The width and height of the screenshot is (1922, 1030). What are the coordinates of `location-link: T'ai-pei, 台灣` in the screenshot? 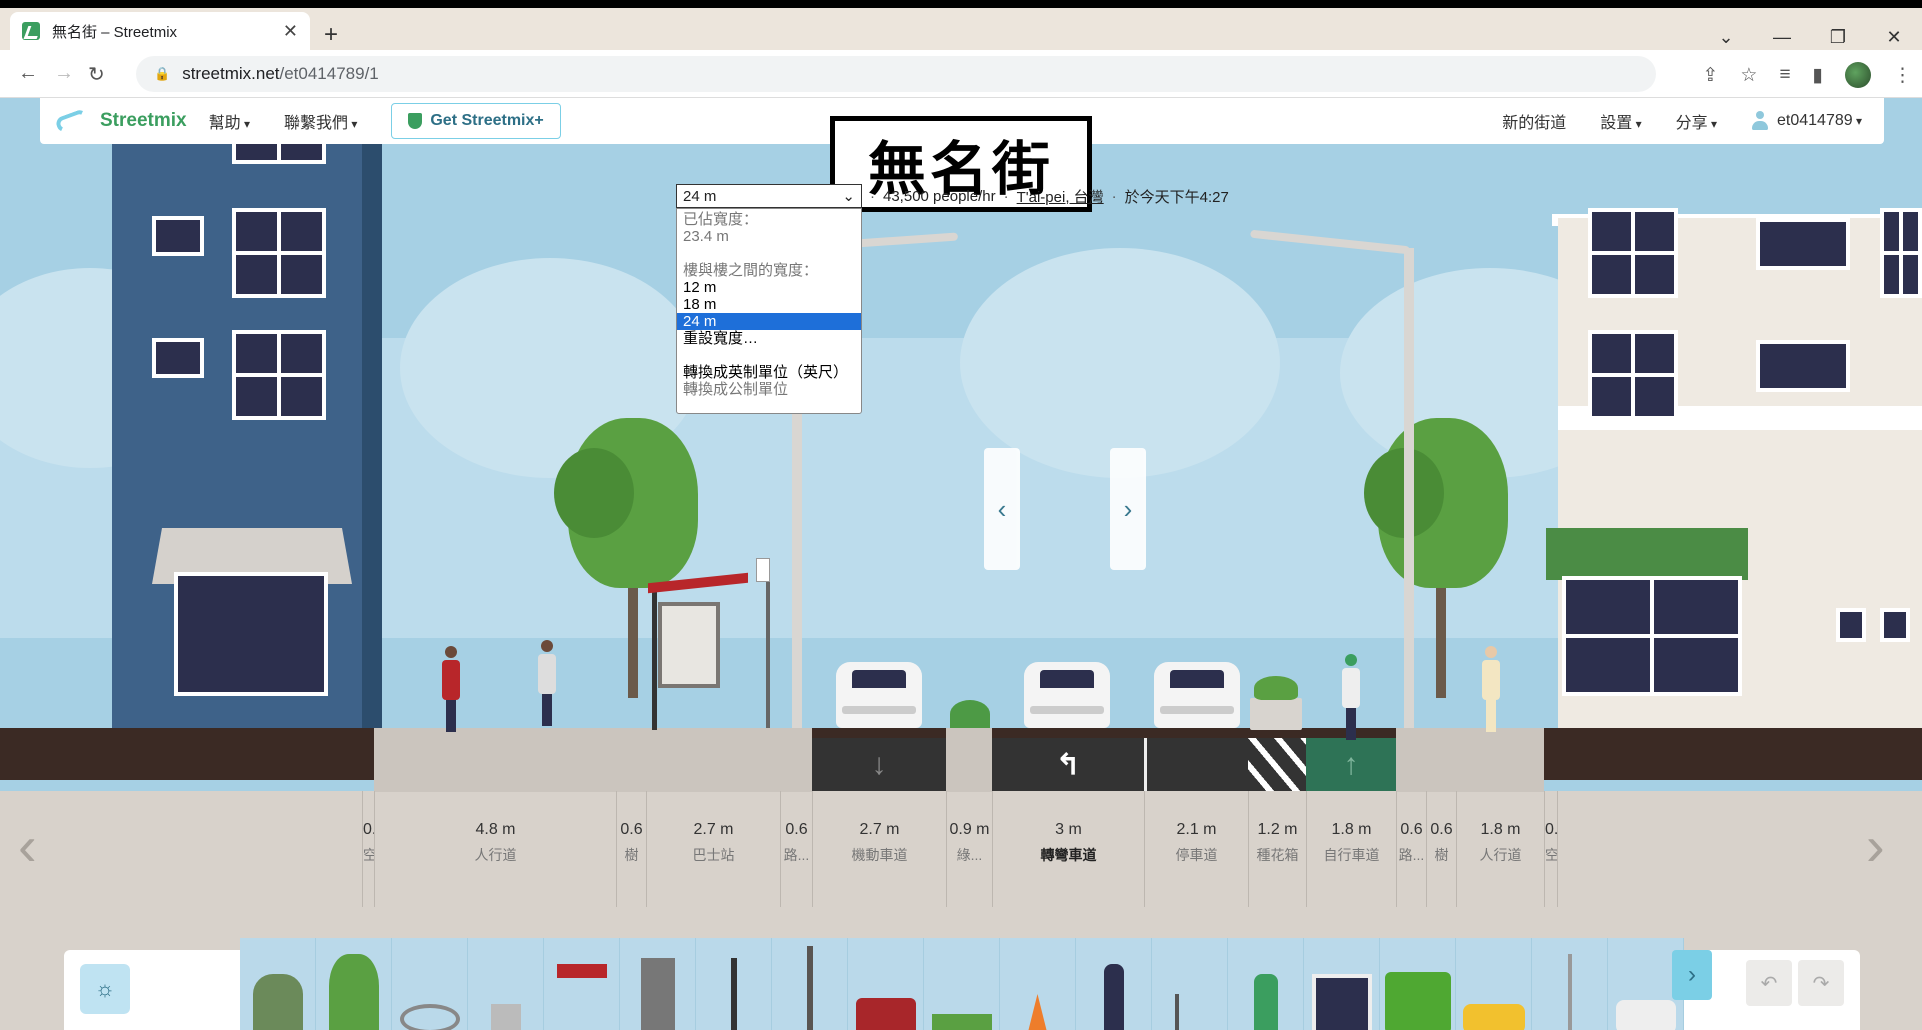 It's located at (1060, 196).